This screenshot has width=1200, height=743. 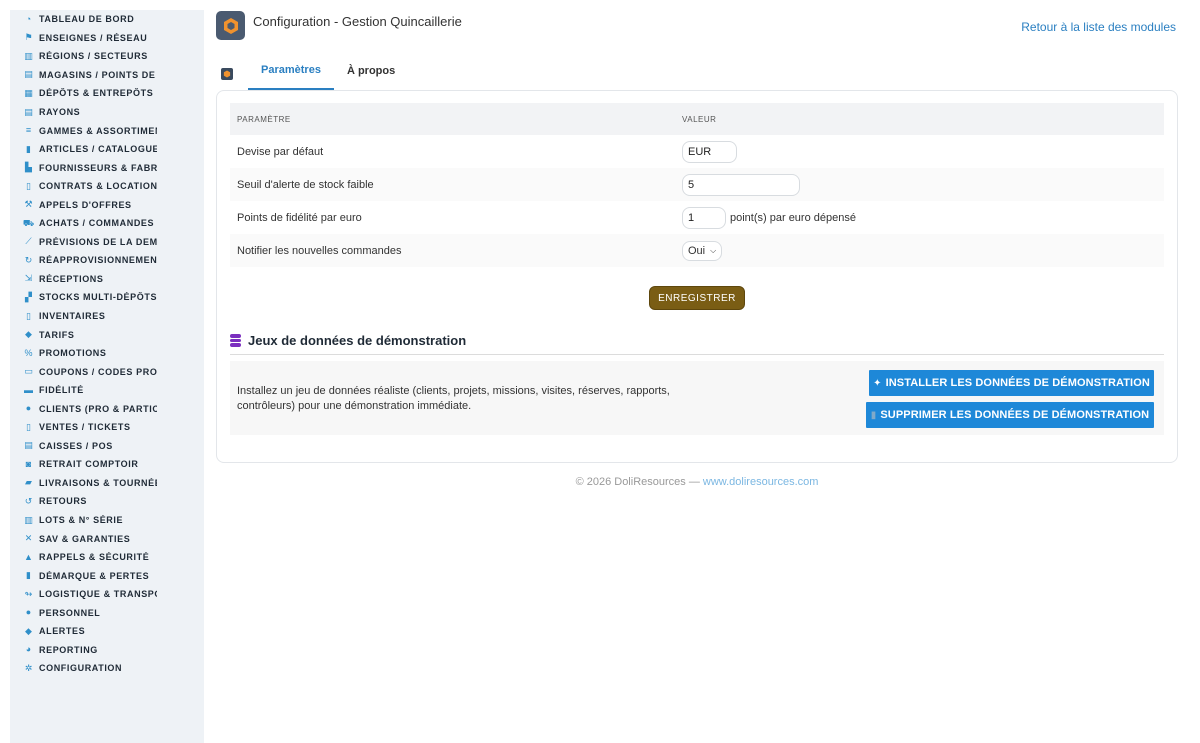 What do you see at coordinates (76, 445) in the screenshot?
I see `sidebar-item-label: CAISSES / POS` at bounding box center [76, 445].